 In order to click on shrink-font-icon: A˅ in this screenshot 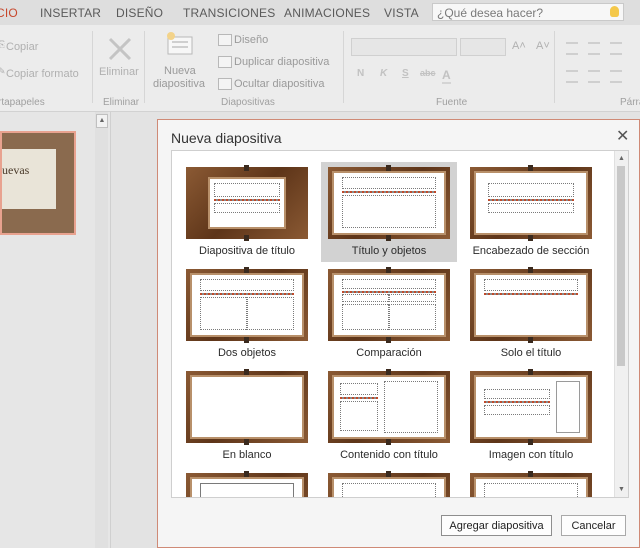, I will do `click(543, 46)`.